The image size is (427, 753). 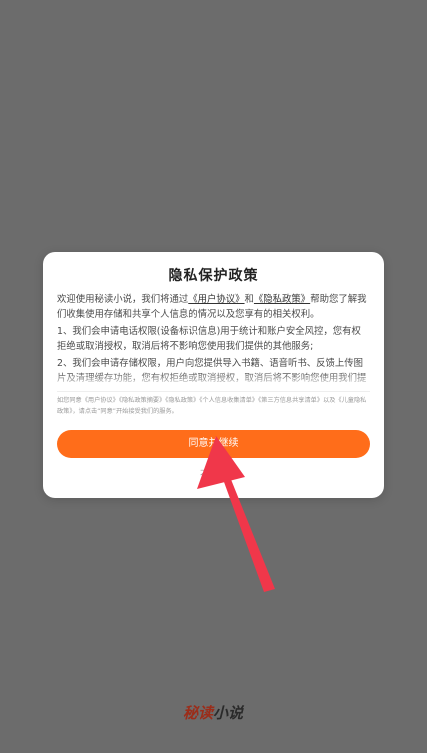 I want to click on scroll-fade, so click(x=213, y=380).